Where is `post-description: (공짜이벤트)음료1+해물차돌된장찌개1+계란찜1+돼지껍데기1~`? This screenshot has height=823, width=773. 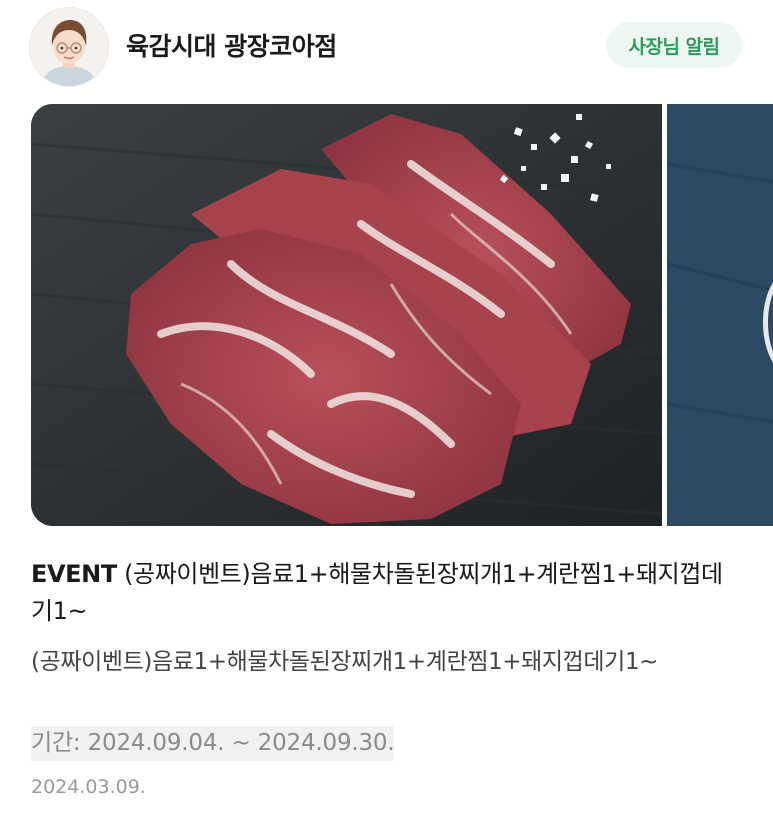 post-description: (공짜이벤트)음료1+해물차돌된장찌개1+계란찜1+돼지껍데기1~ is located at coordinates (345, 662).